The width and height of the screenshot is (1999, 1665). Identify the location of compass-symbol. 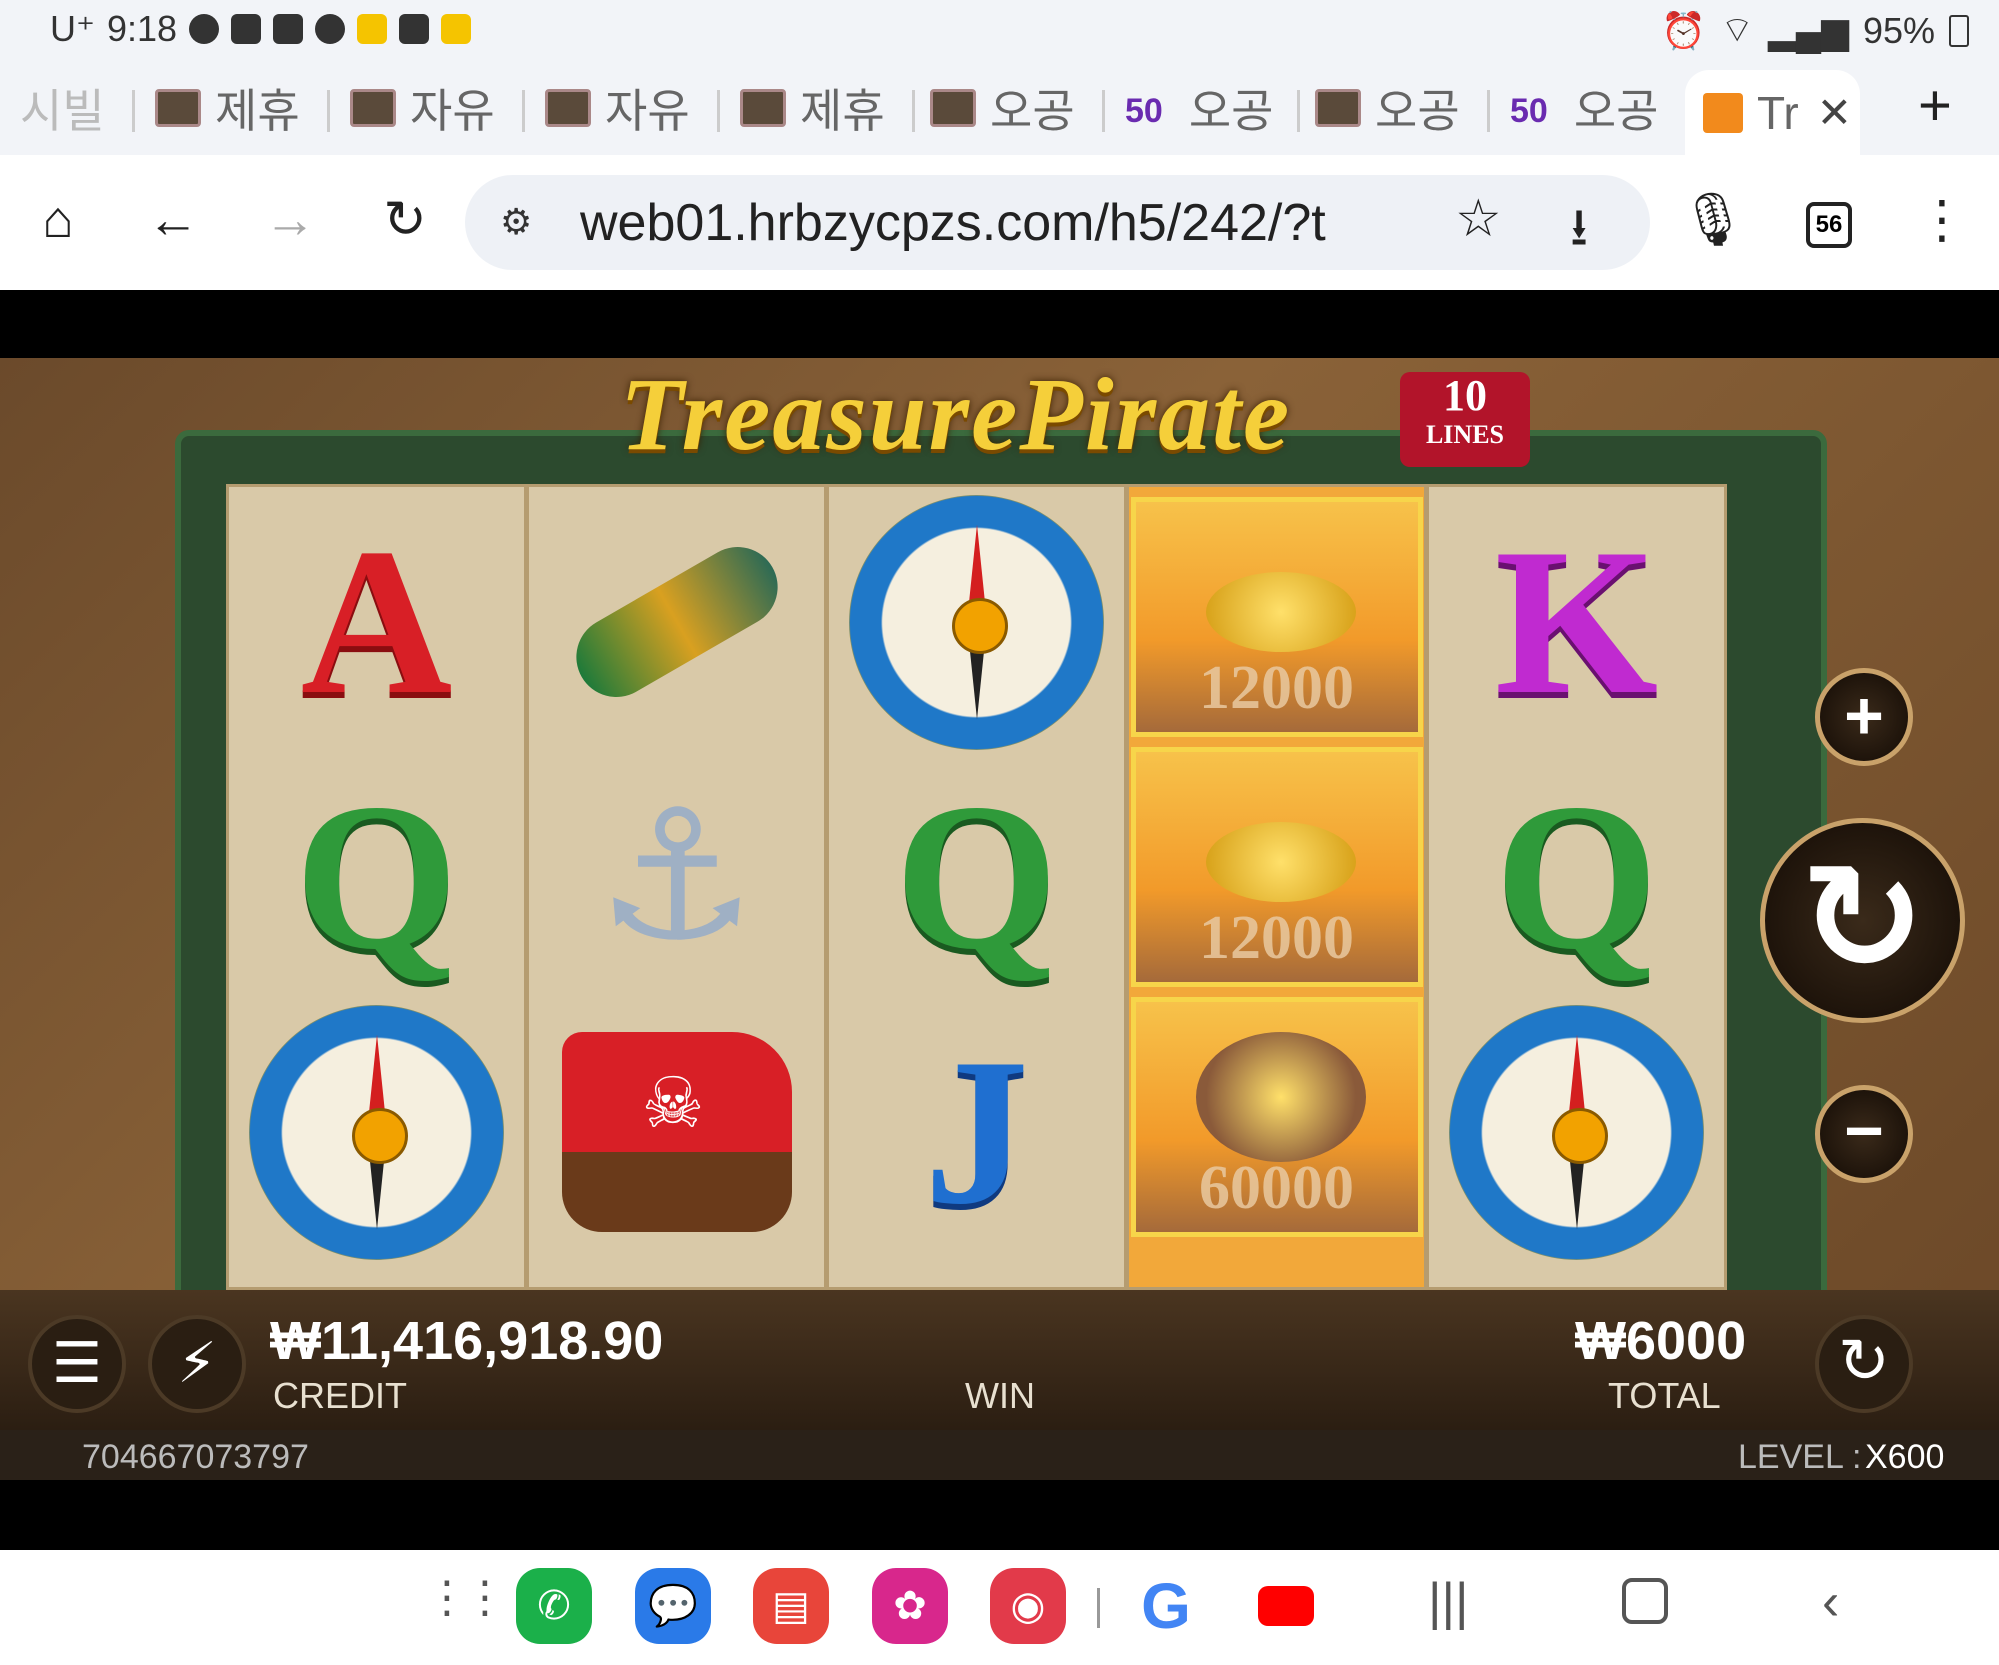
(376, 1132).